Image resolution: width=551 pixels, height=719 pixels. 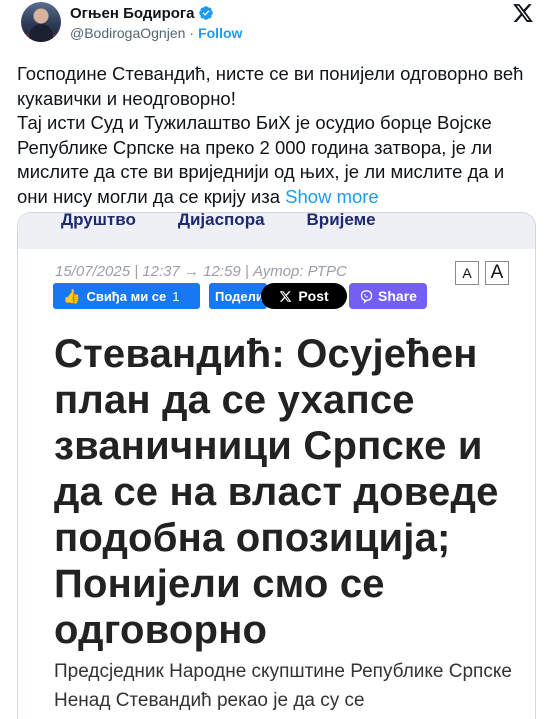 I want to click on follow-button: Follow, so click(x=220, y=33).